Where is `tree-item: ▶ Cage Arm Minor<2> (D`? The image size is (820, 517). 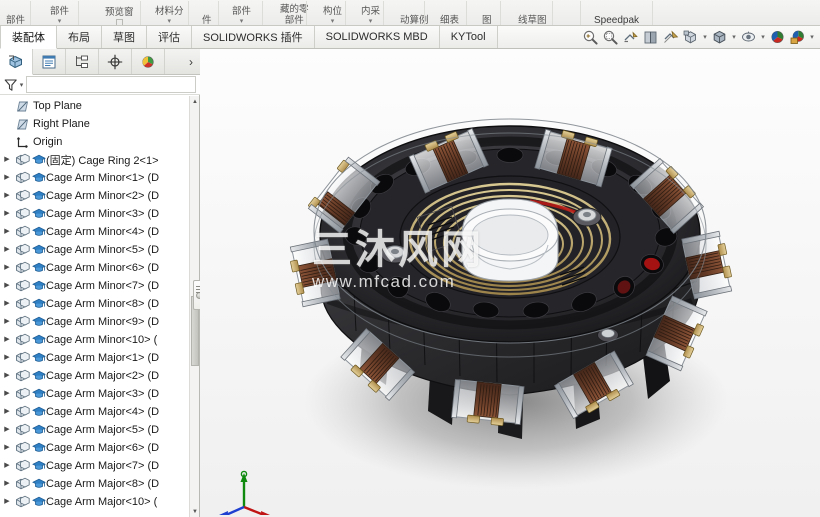
tree-item: ▶ Cage Arm Minor<2> (D is located at coordinates (94, 196).